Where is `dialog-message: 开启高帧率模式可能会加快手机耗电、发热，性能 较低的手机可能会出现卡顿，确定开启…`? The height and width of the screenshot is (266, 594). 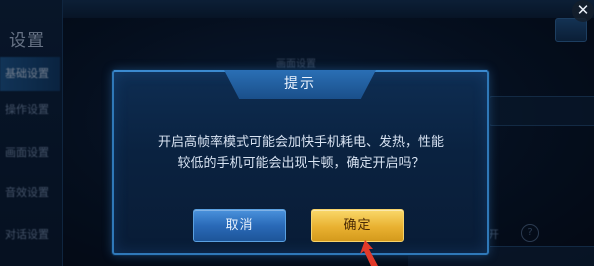
dialog-message: 开启高帧率模式可能会加快手机耗电、发热，性能 较低的手机可能会出现卡顿，确定开启… is located at coordinates (301, 153).